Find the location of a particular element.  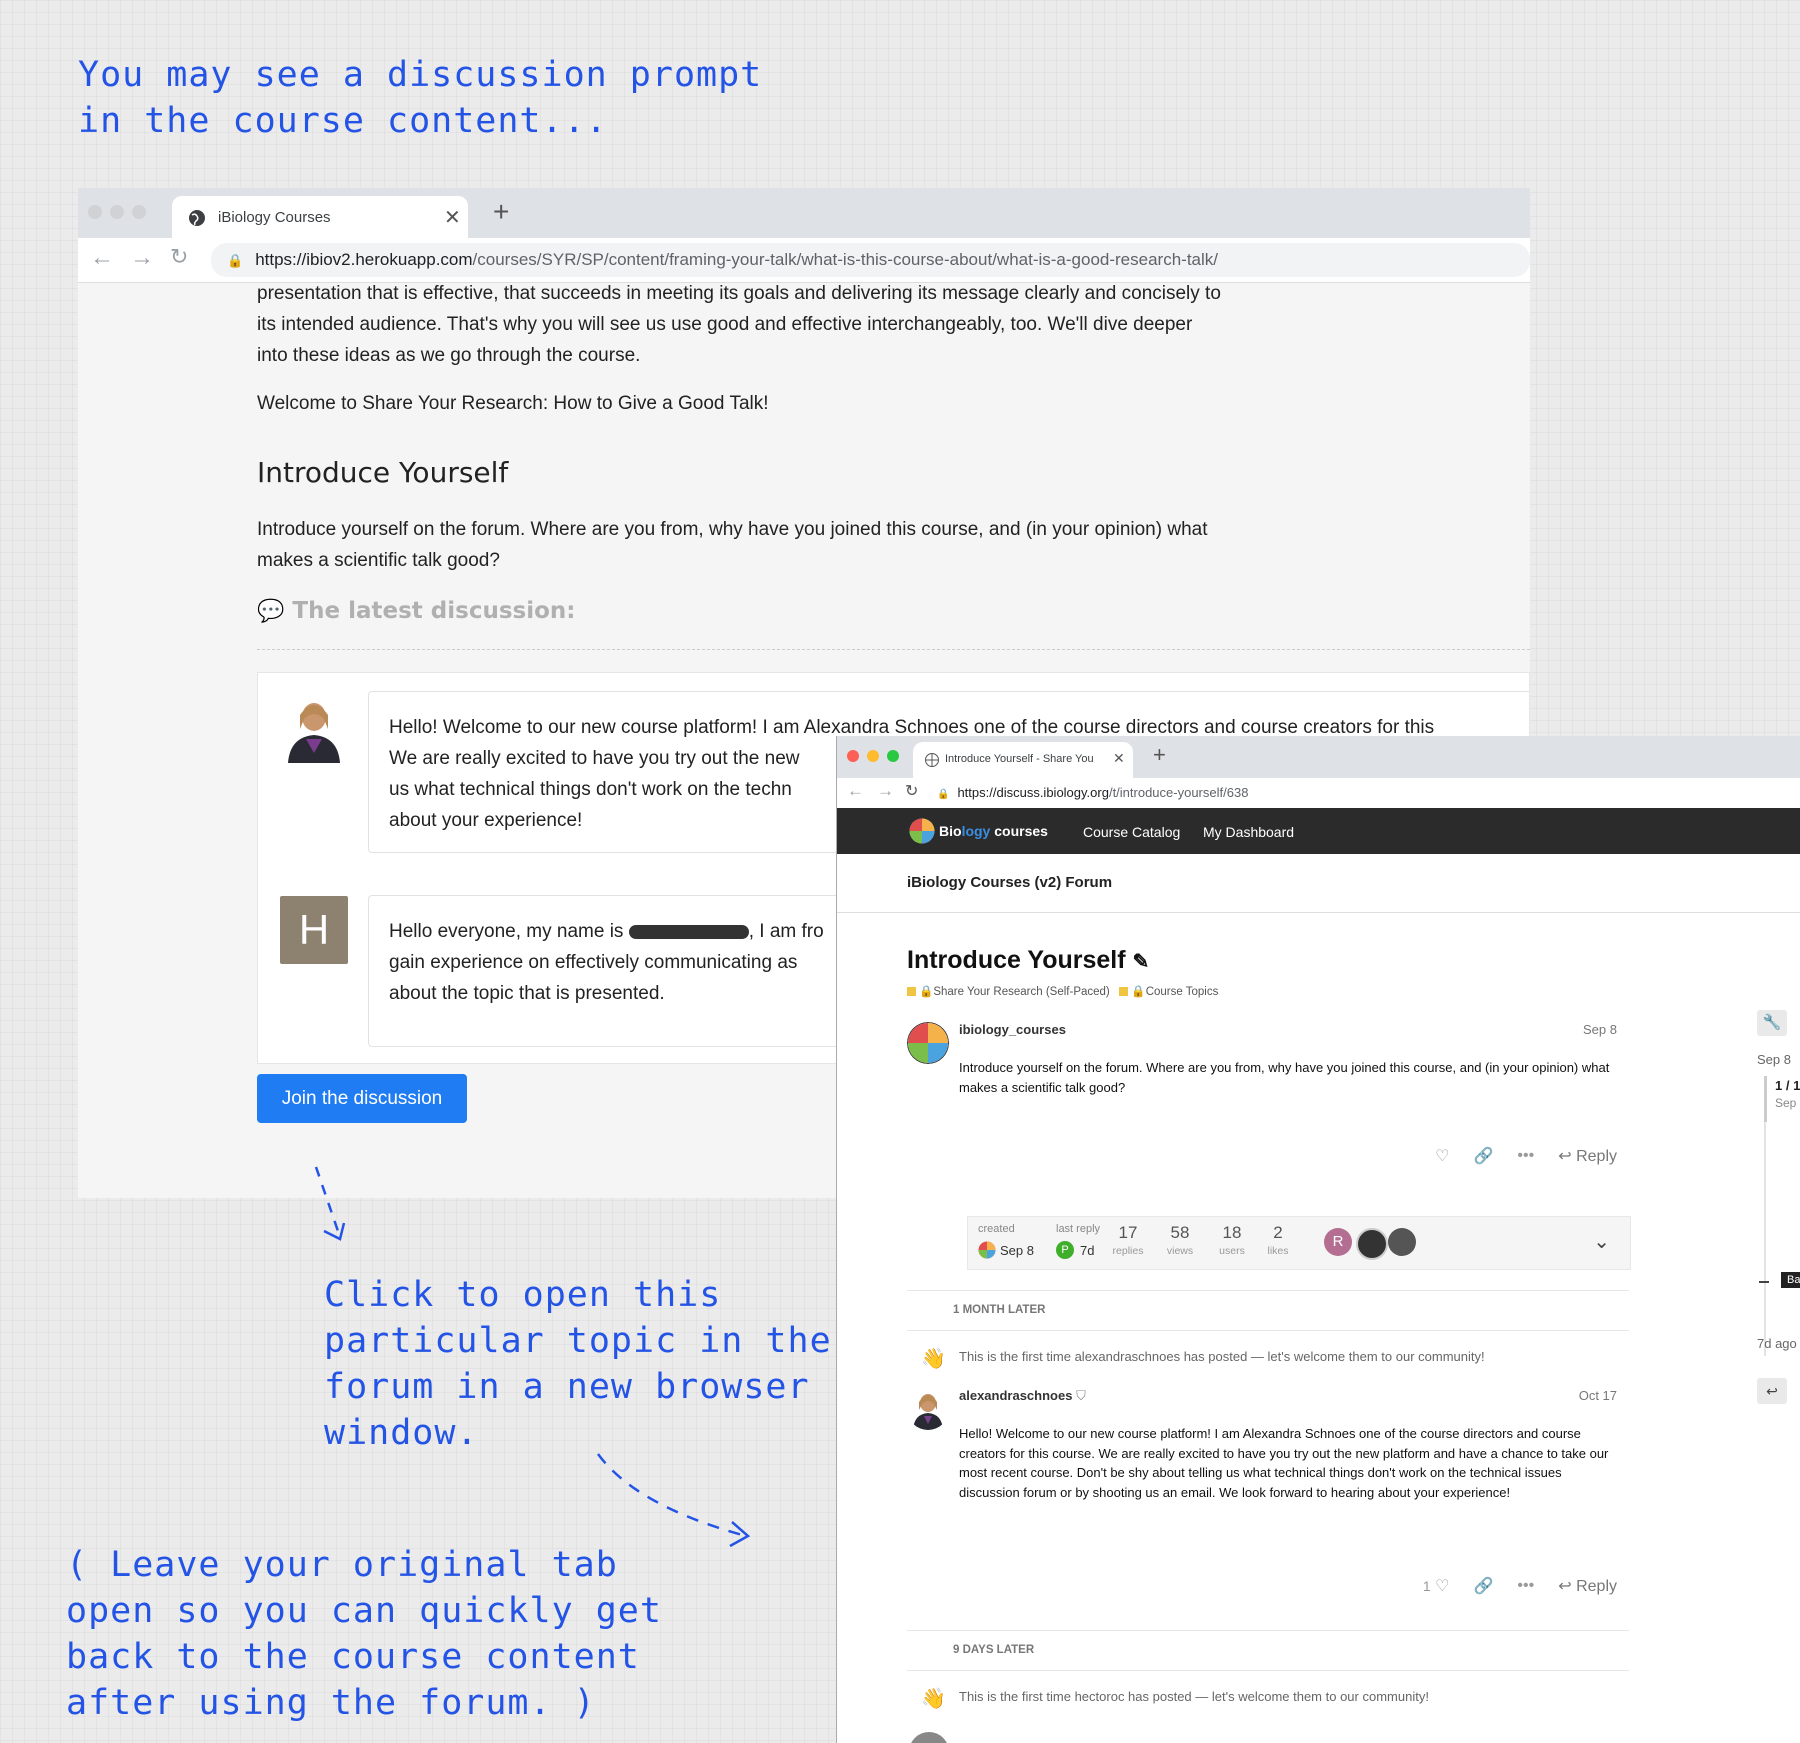

browser-tab: iBiology Courses ✕ is located at coordinates (320, 217).